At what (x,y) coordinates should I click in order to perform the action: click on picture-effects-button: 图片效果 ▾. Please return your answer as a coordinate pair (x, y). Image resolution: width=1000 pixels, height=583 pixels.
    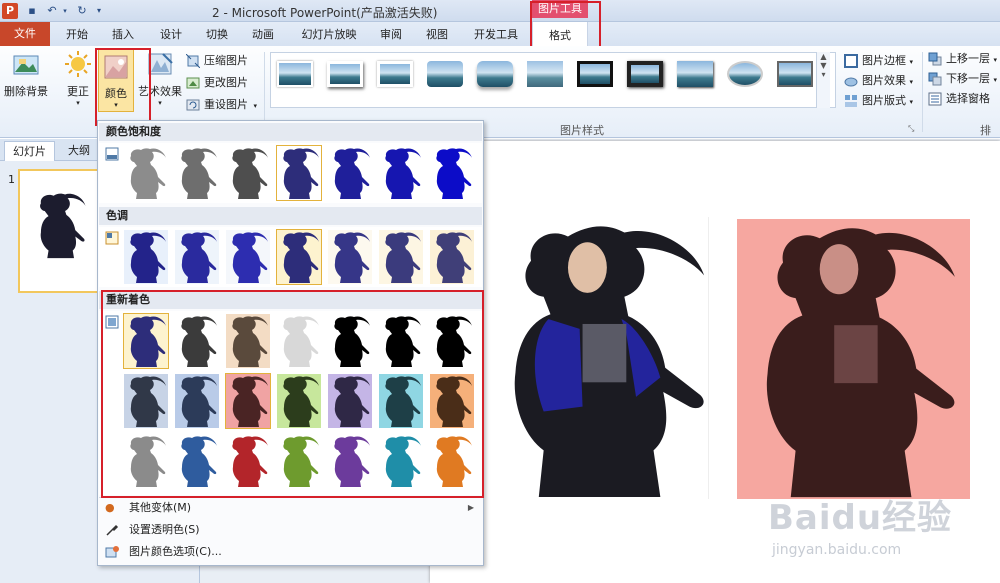
    Looking at the image, I should click on (878, 81).